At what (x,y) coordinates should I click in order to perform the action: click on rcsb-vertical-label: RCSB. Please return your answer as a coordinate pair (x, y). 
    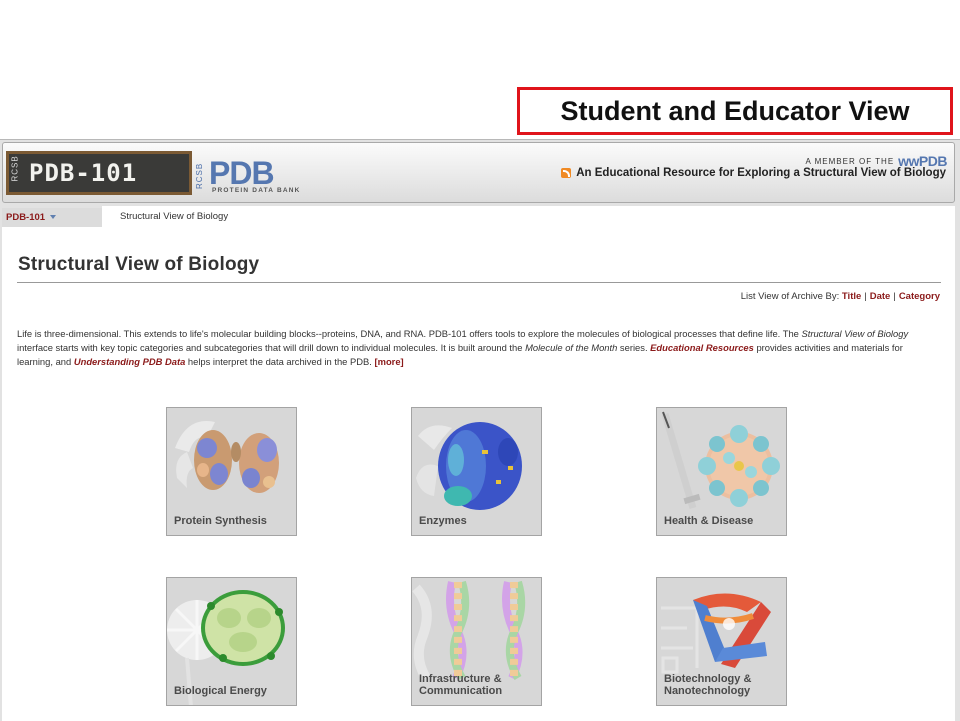
    Looking at the image, I should click on (15, 167).